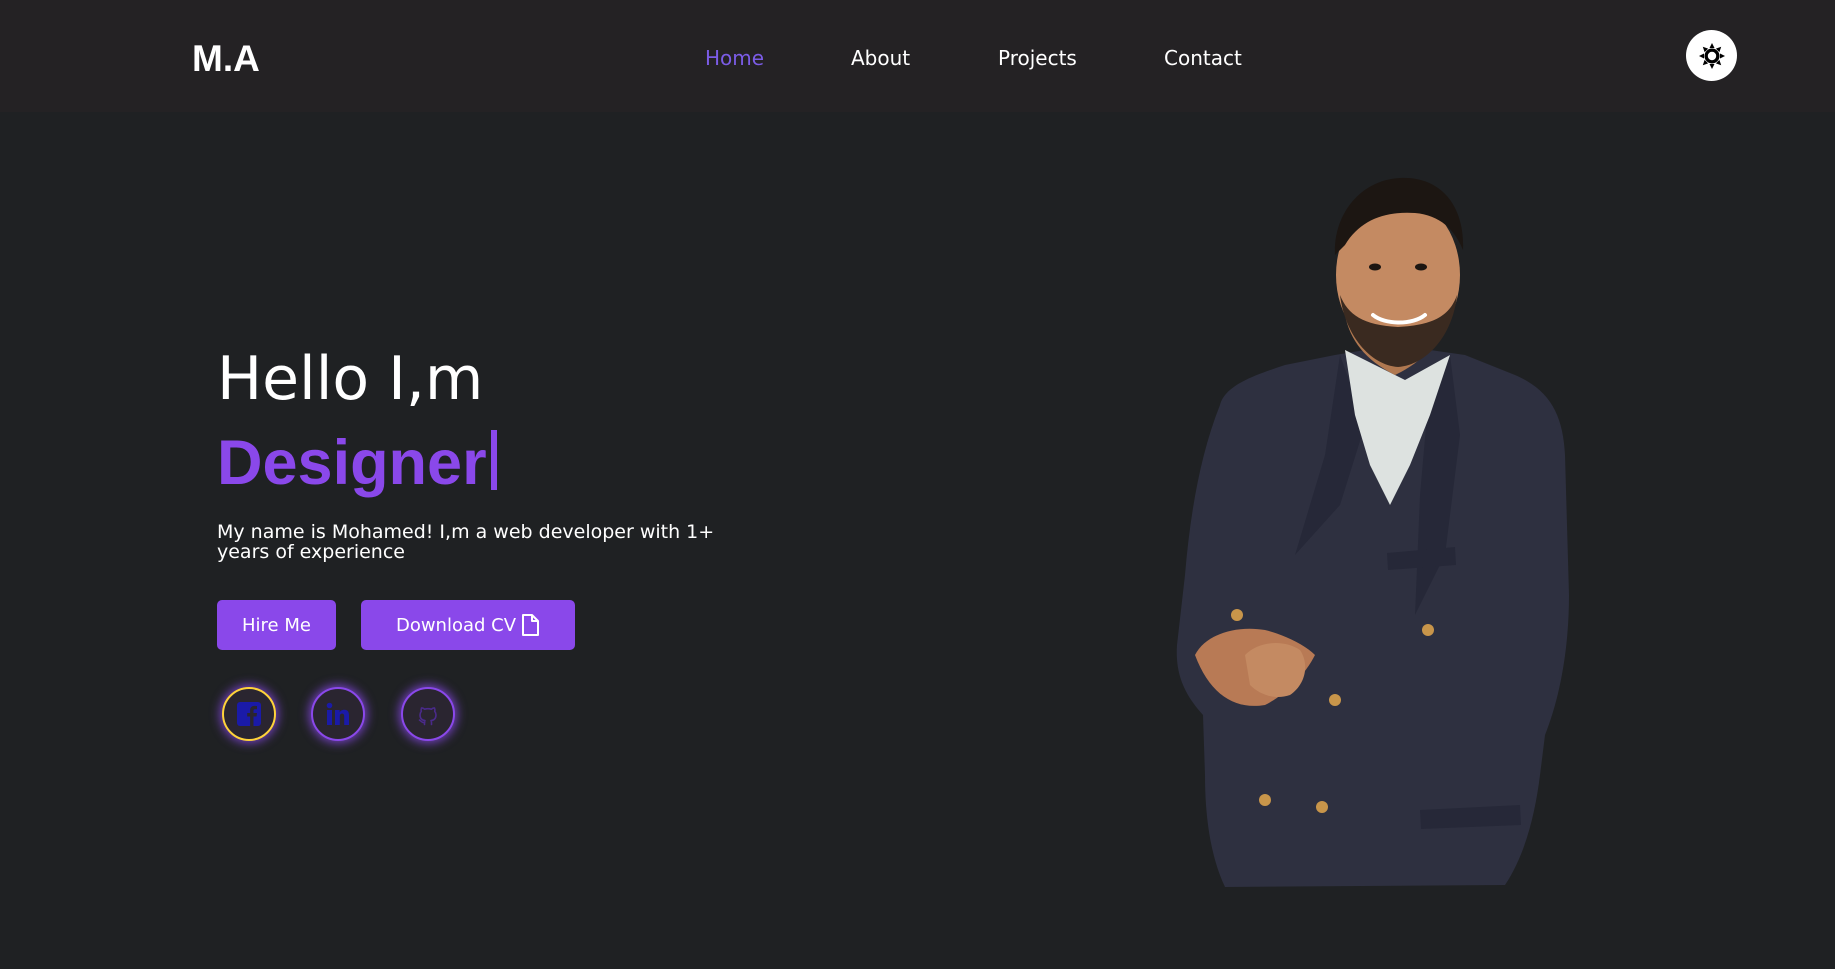 This screenshot has width=1835, height=969. What do you see at coordinates (350, 379) in the screenshot?
I see `hero-greeting: Hello I,m` at bounding box center [350, 379].